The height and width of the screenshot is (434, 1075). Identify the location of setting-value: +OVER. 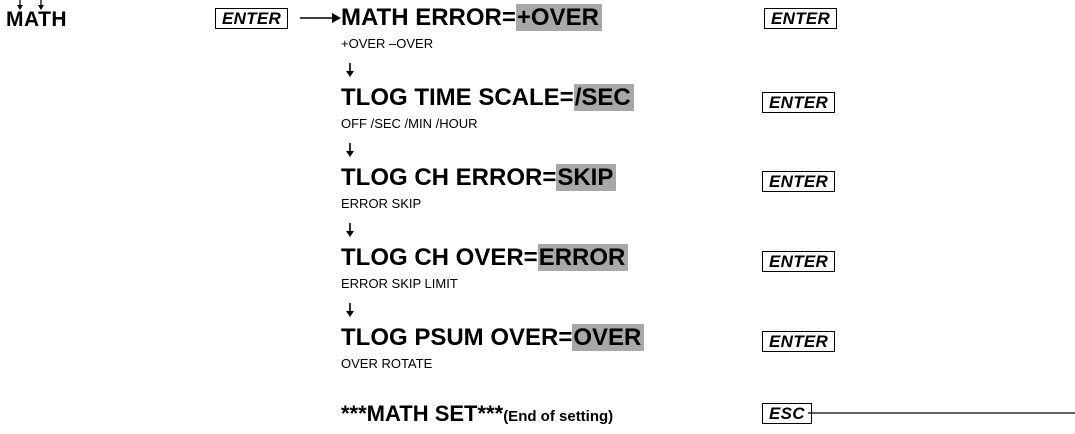
(558, 17).